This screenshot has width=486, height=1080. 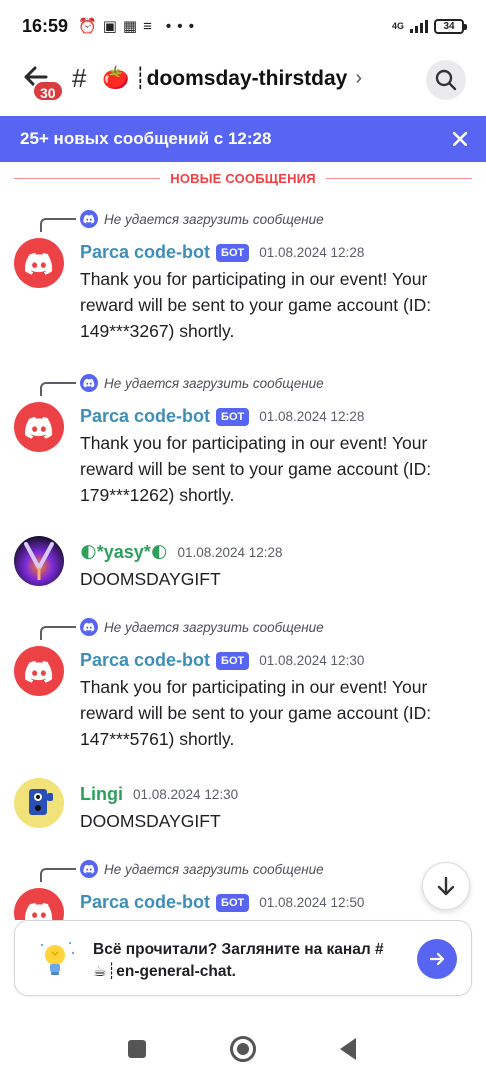 What do you see at coordinates (146, 138) in the screenshot?
I see `banner-text: 25+ новых сообщений с 12:28` at bounding box center [146, 138].